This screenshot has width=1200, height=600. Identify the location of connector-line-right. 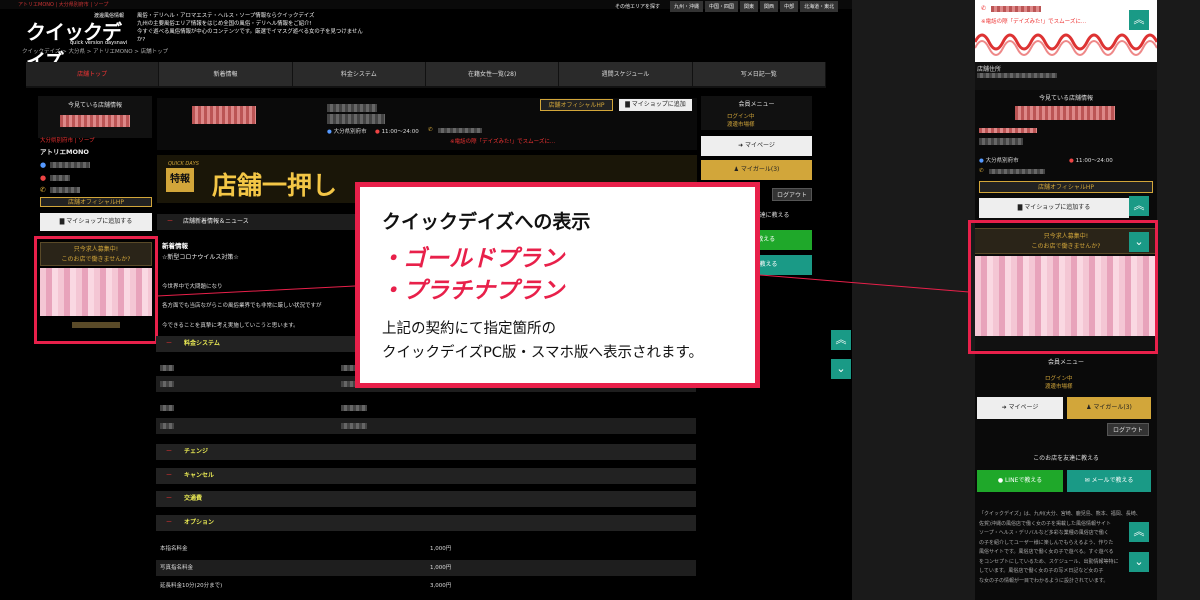
(864, 283).